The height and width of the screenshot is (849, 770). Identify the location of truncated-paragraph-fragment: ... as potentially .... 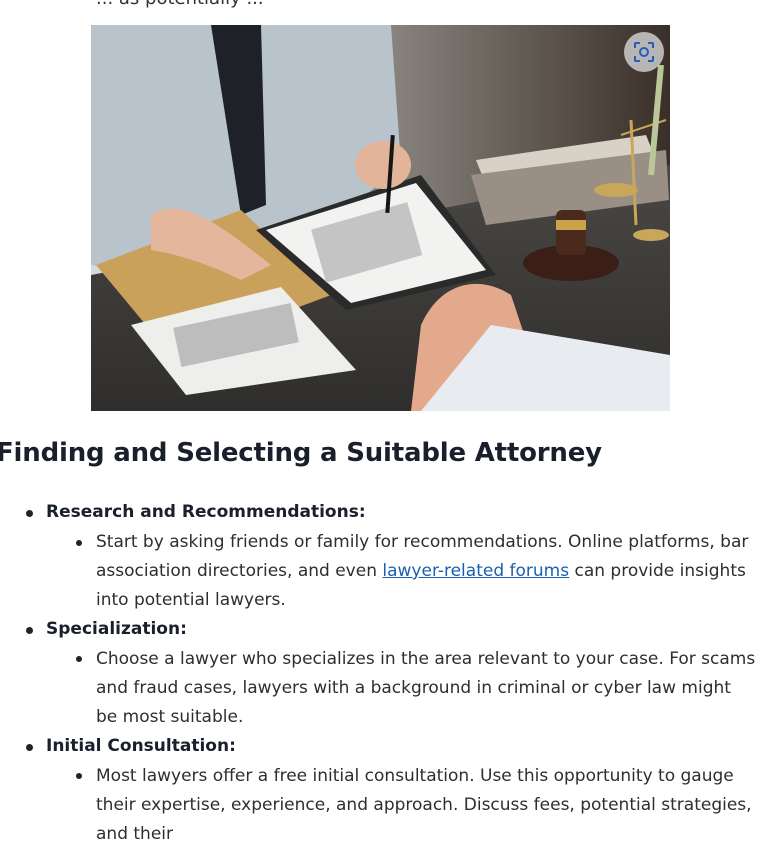
(180, 4).